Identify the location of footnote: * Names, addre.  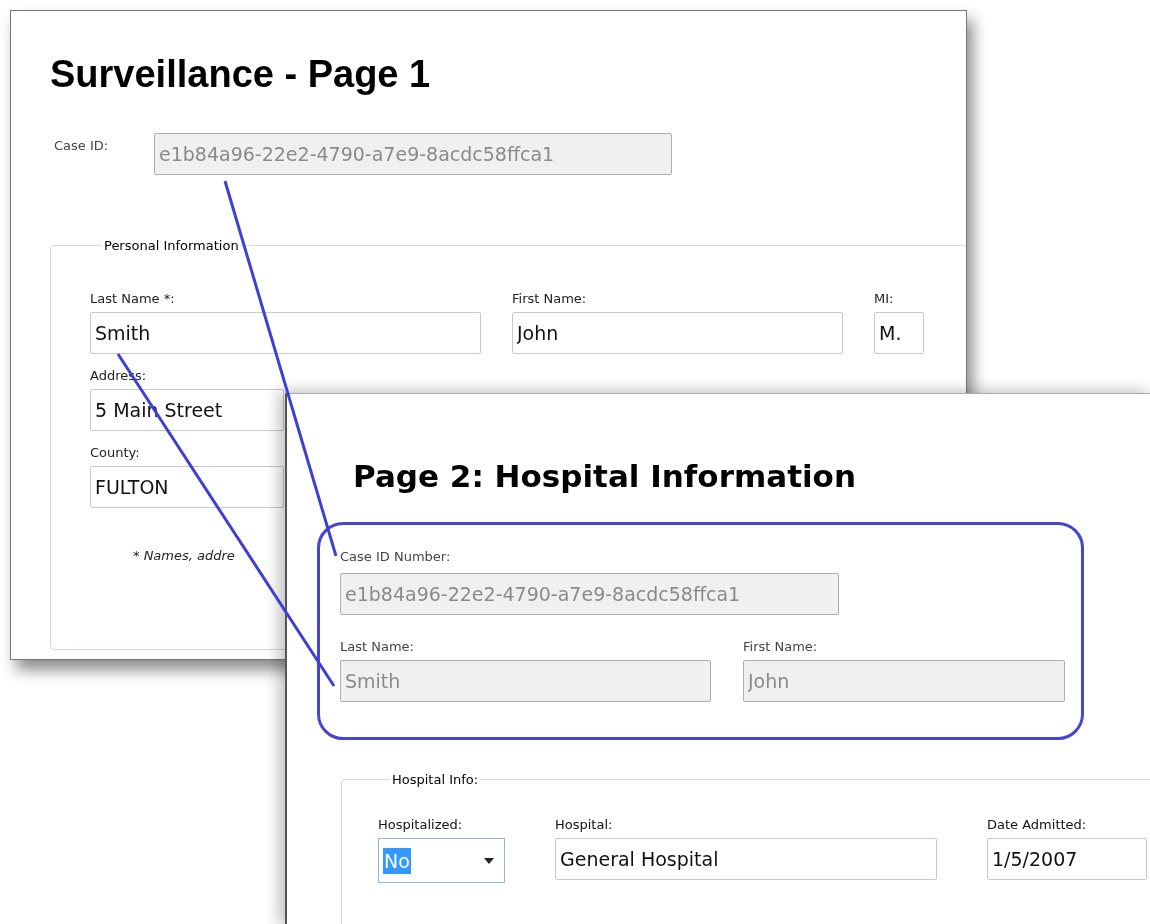
(184, 555).